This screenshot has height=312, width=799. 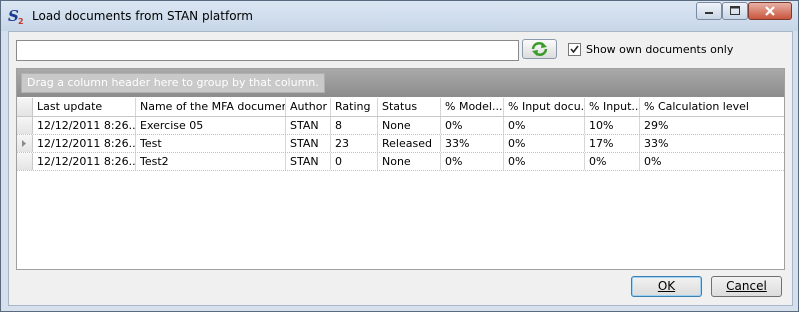 What do you see at coordinates (409, 143) in the screenshot?
I see `cell-status: Released` at bounding box center [409, 143].